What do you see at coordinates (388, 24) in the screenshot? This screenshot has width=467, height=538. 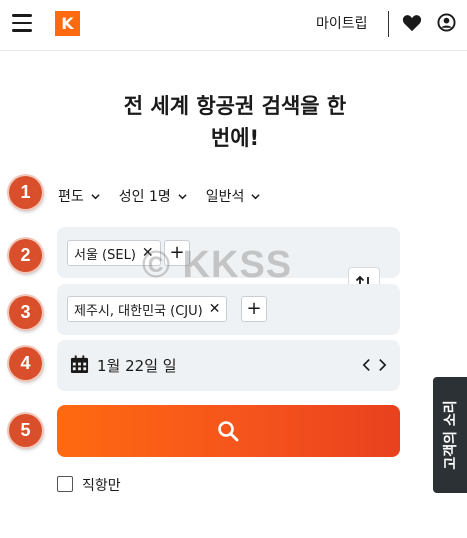 I see `header-divider` at bounding box center [388, 24].